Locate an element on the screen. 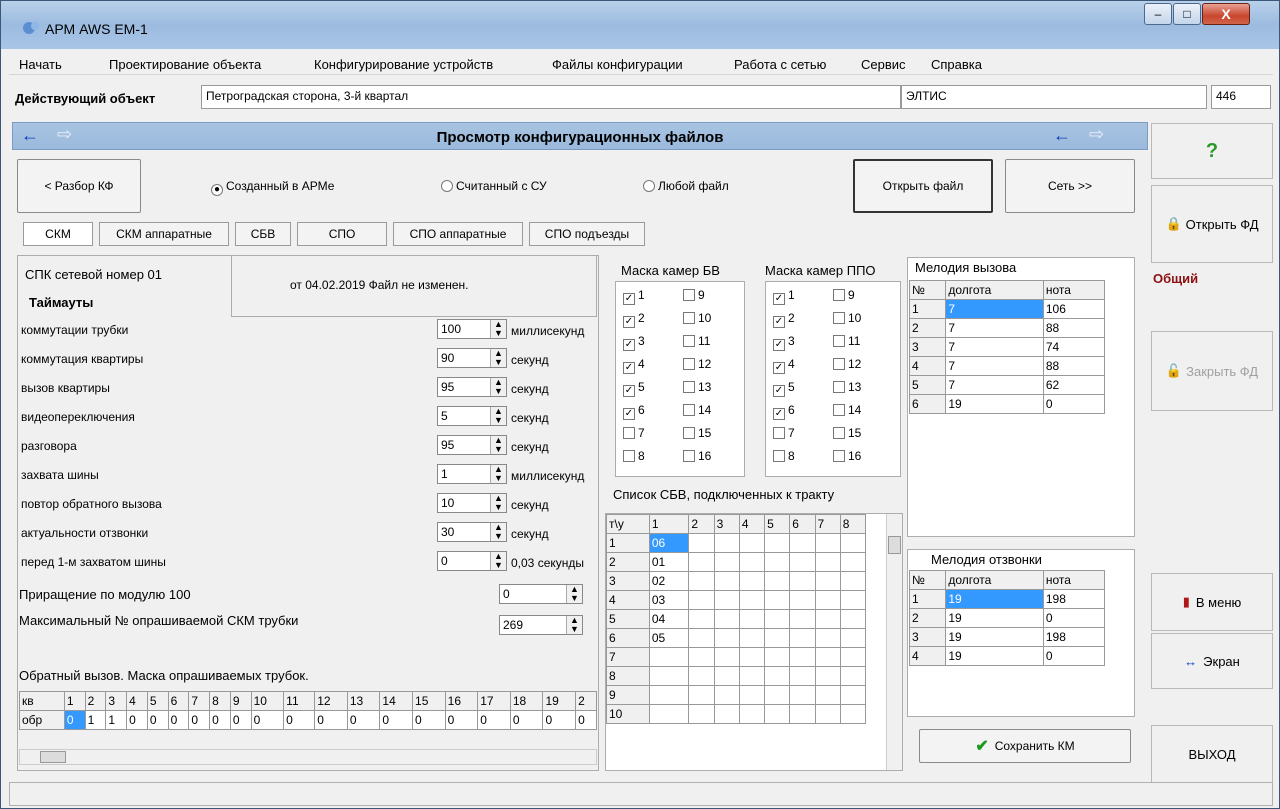 The width and height of the screenshot is (1280, 809). menu-button: ▮ В меню is located at coordinates (1212, 602).